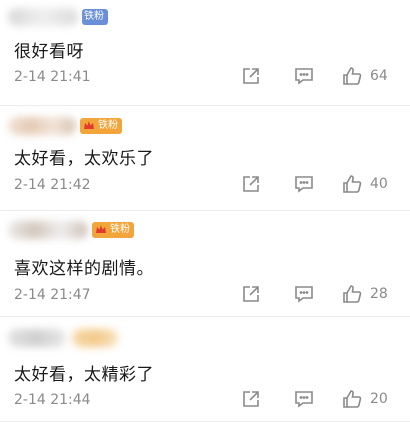 This screenshot has height=422, width=410. What do you see at coordinates (379, 294) in the screenshot?
I see `like-count: 28` at bounding box center [379, 294].